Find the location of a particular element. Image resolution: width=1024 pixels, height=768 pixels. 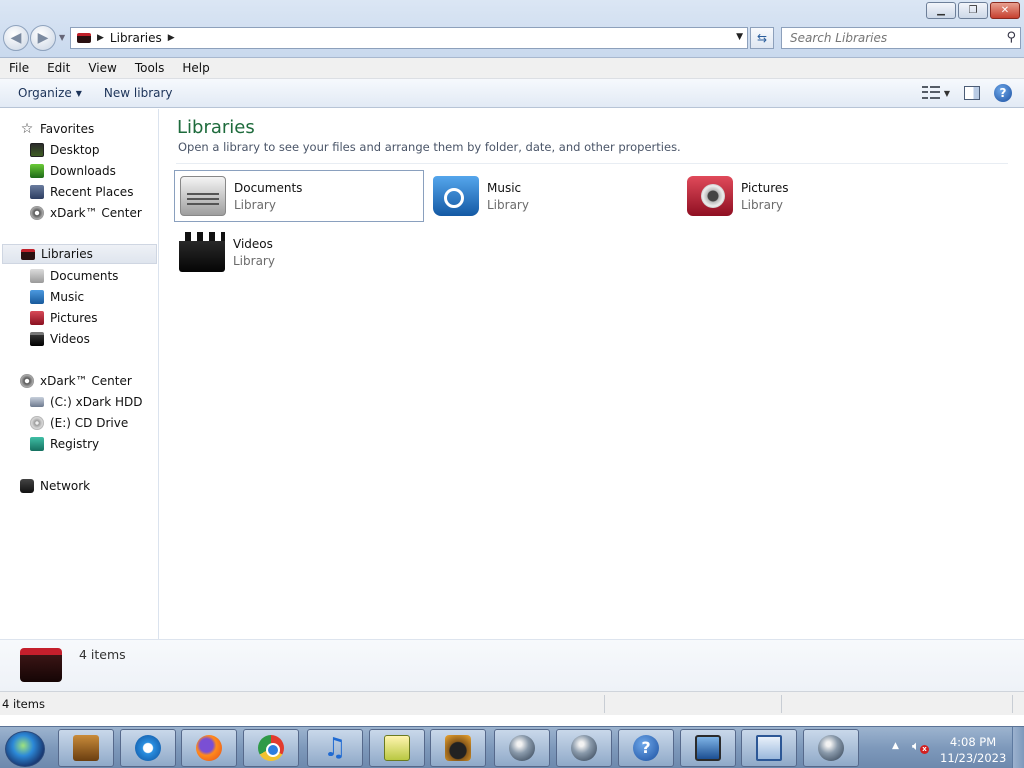

libraries-icon is located at coordinates (84, 38).